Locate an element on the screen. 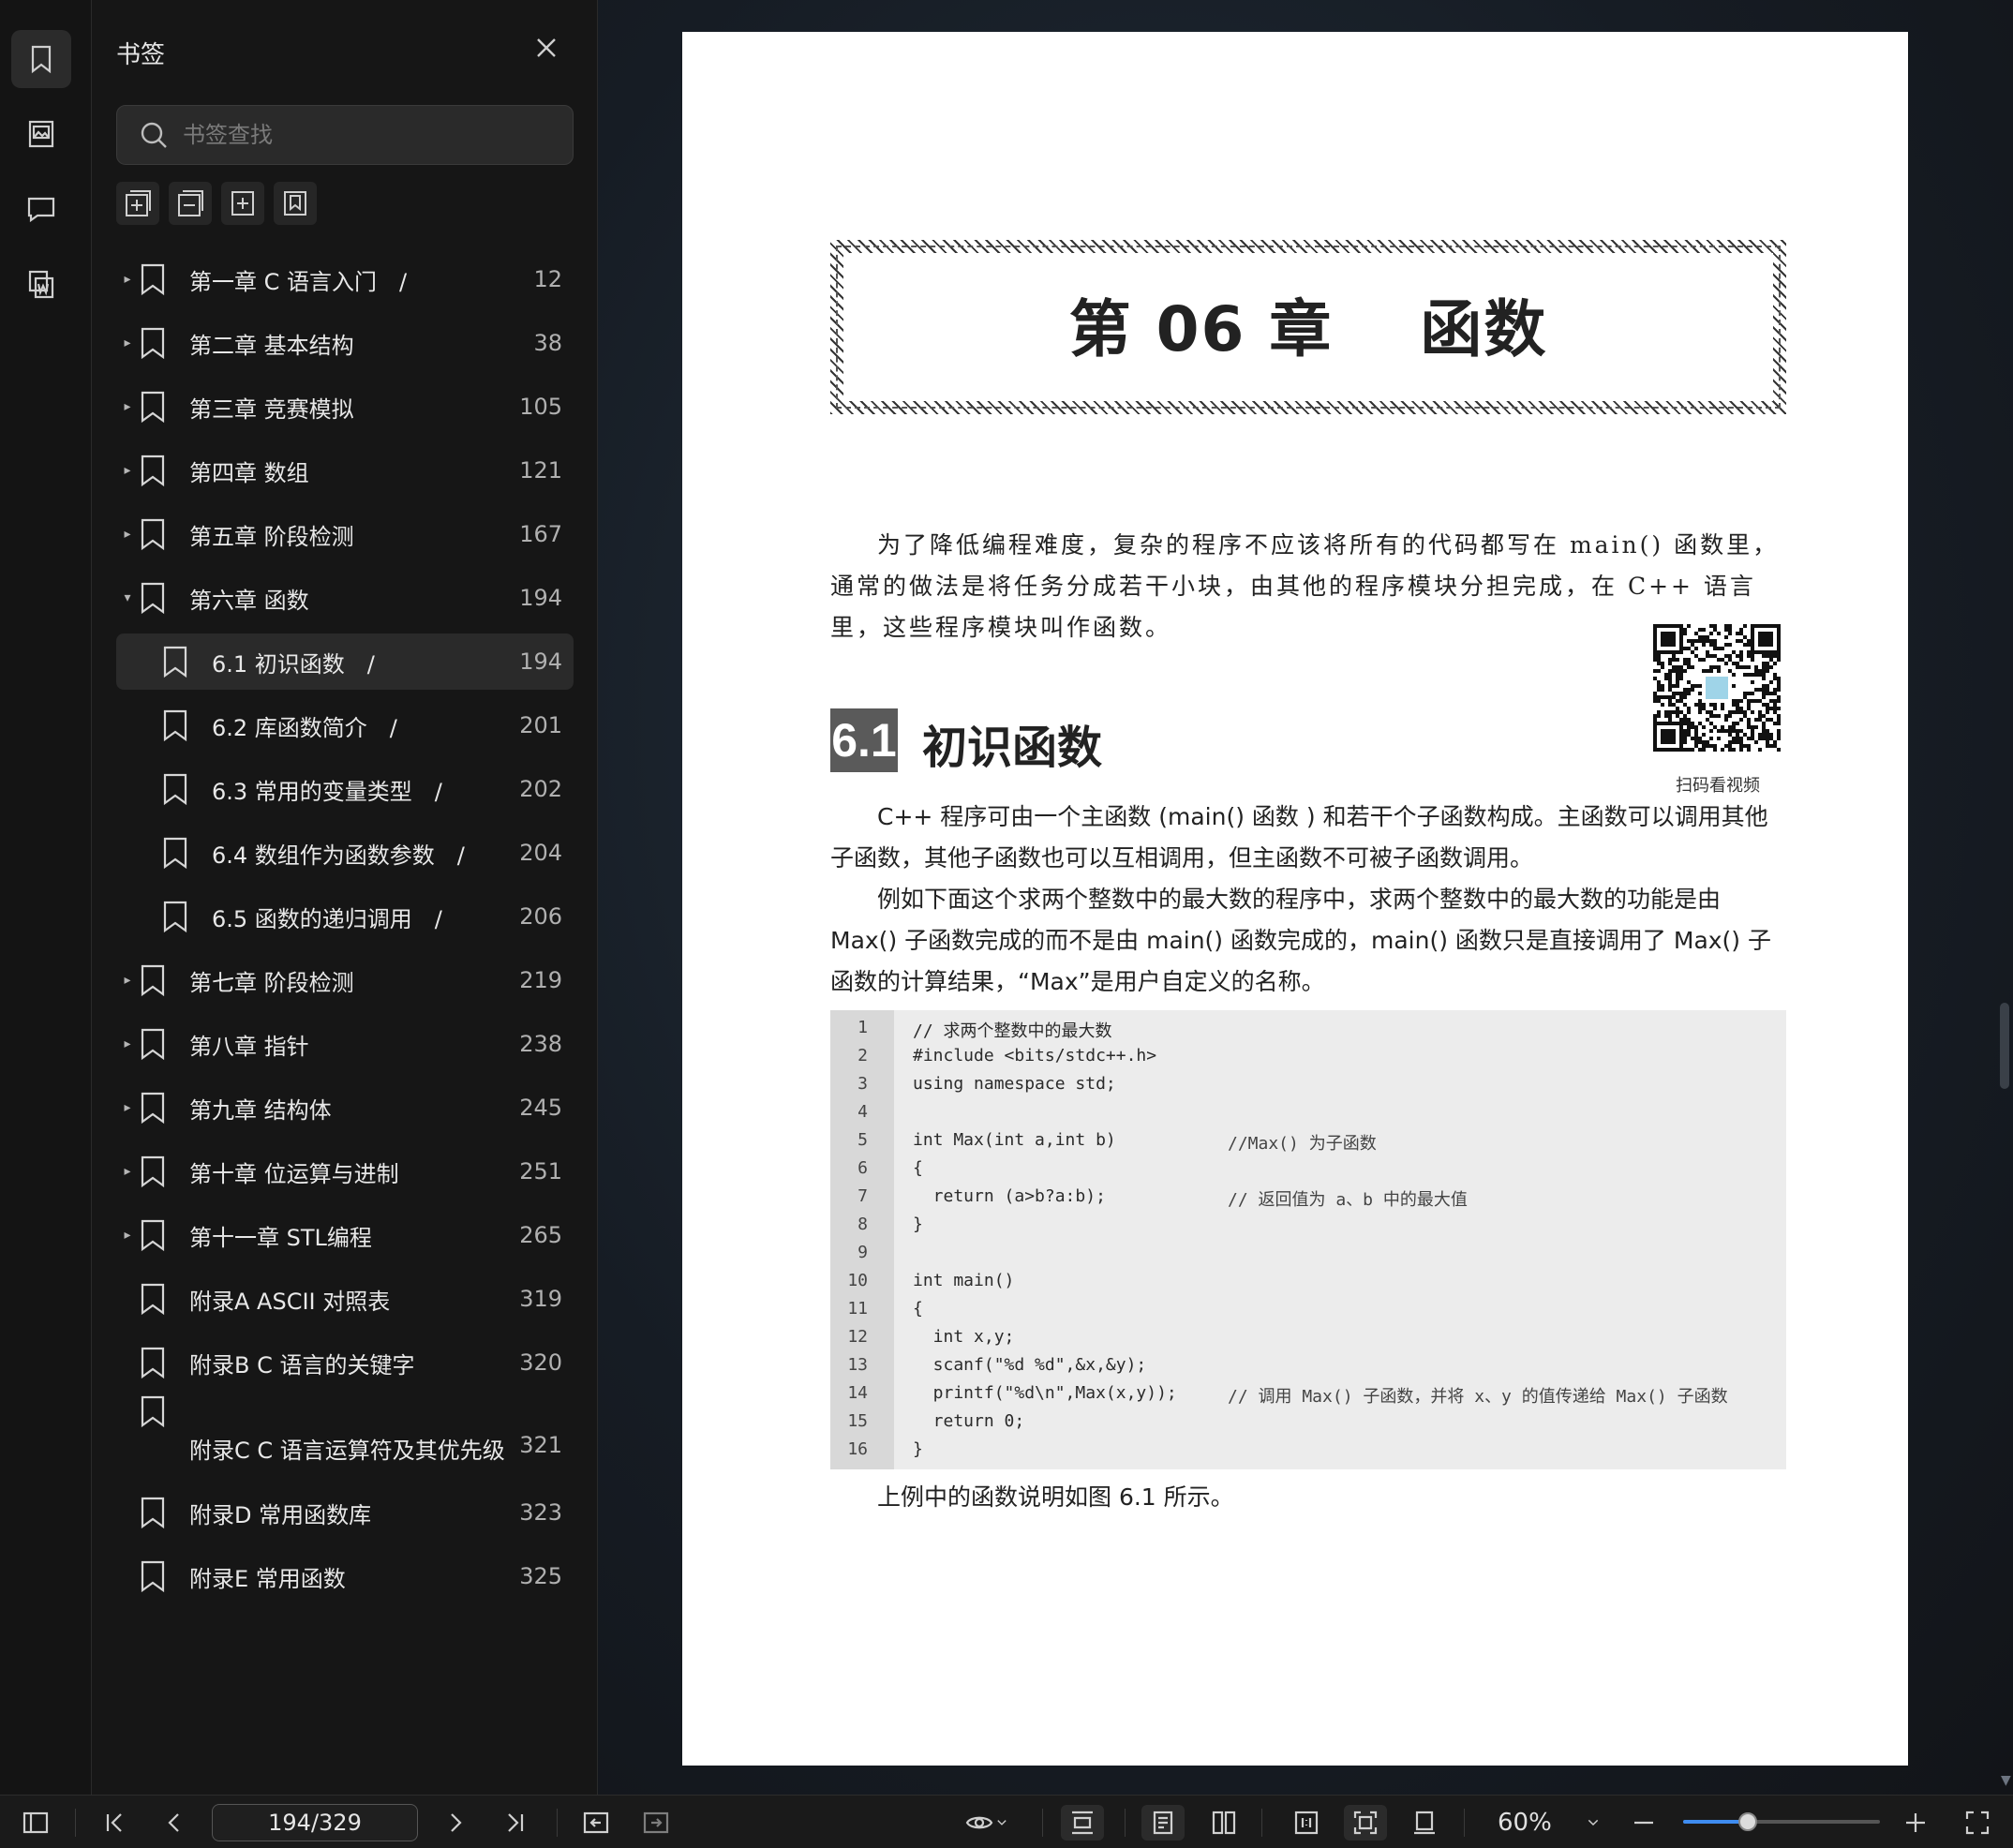 Image resolution: width=2013 pixels, height=1848 pixels. code-line: 8} is located at coordinates (1308, 1229).